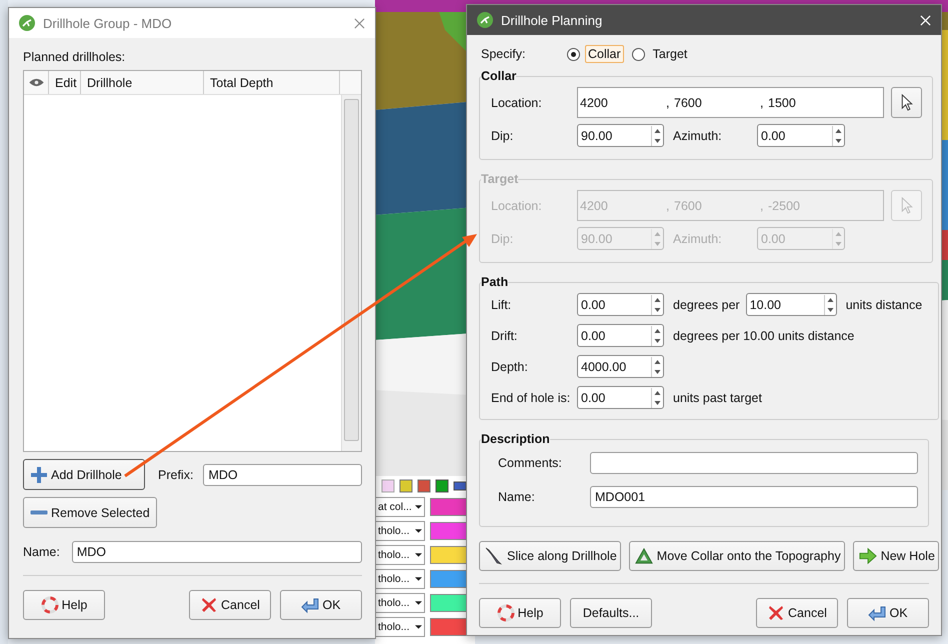 This screenshot has width=948, height=644. I want to click on minus-icon, so click(39, 512).